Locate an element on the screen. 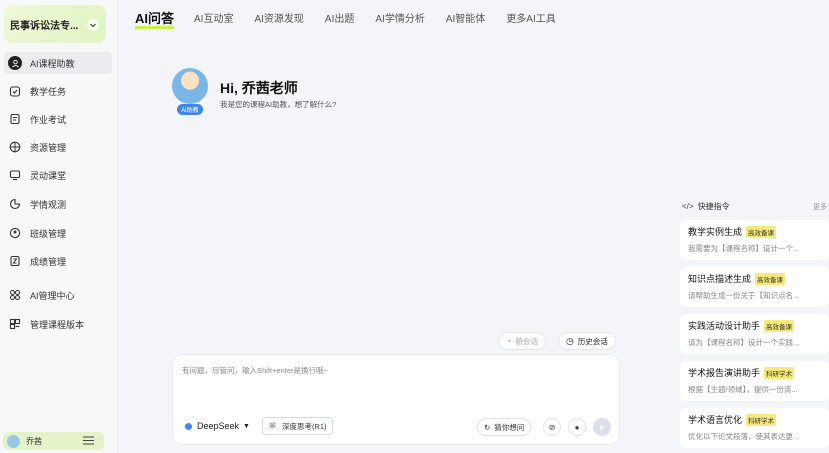 This screenshot has width=829, height=453. caret-down-icon: ▼ is located at coordinates (246, 426).